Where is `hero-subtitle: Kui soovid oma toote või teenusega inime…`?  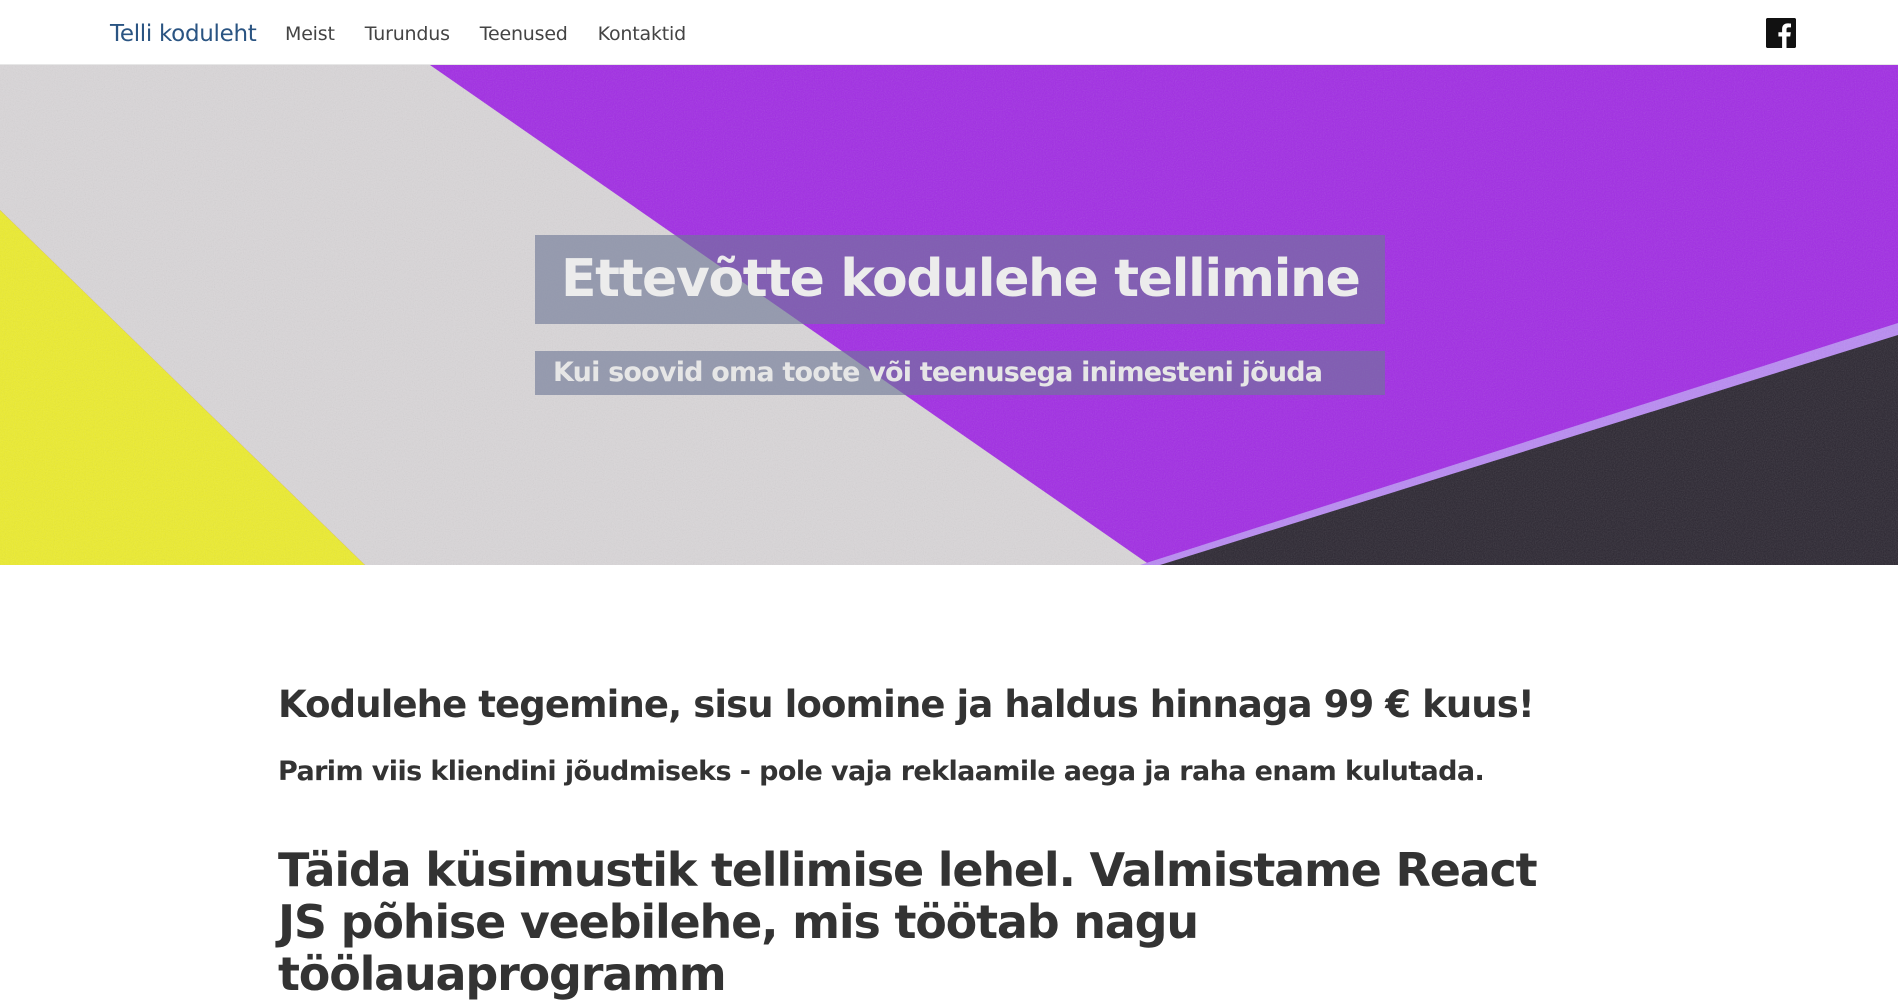 hero-subtitle: Kui soovid oma toote või teenusega inime… is located at coordinates (938, 372).